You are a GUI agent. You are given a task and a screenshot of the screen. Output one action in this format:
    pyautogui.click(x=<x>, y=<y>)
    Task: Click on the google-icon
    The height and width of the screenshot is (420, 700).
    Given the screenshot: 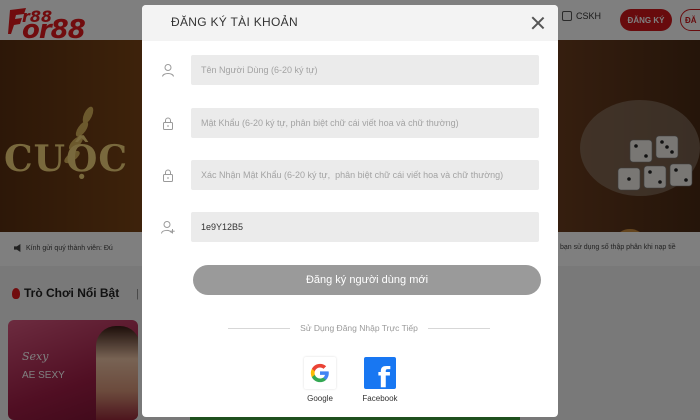 What is the action you would take?
    pyautogui.click(x=320, y=373)
    